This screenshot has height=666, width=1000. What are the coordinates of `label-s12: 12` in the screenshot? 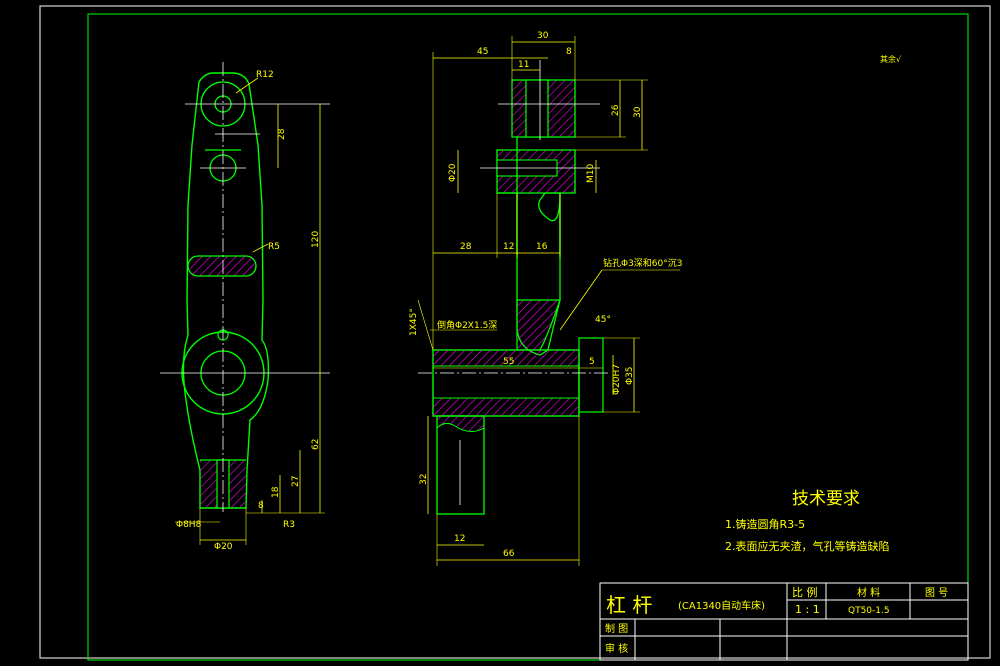 It's located at (508, 247).